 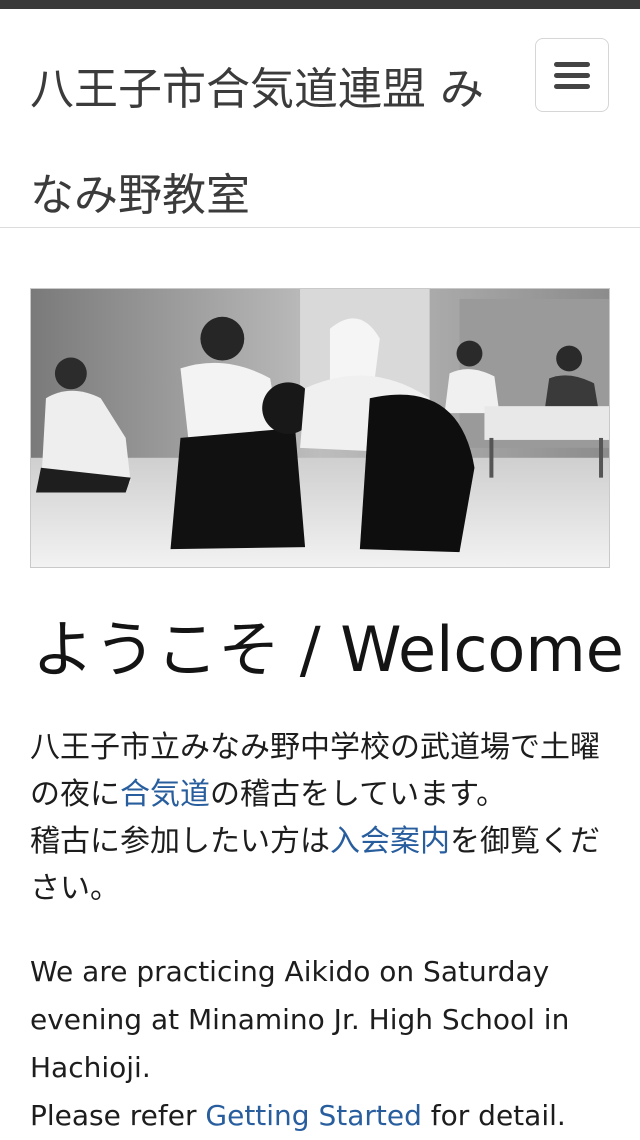 What do you see at coordinates (118, 1115) in the screenshot?
I see `intro-en-text-2: Please refer` at bounding box center [118, 1115].